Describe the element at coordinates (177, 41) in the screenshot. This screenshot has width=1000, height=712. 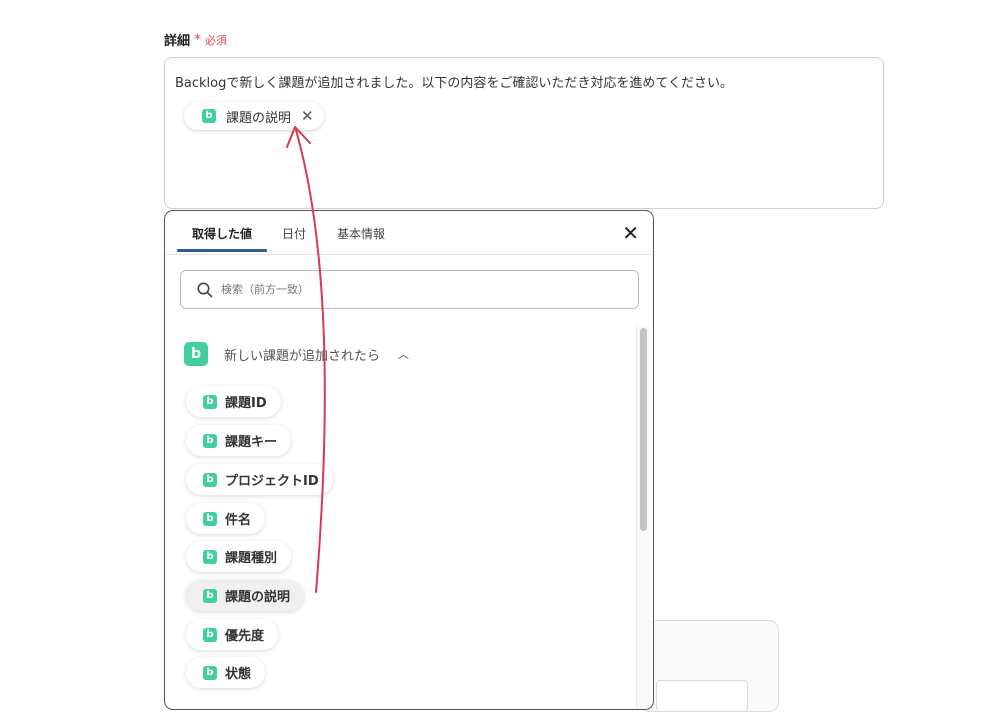
I see `field-label-text: 詳細` at that location.